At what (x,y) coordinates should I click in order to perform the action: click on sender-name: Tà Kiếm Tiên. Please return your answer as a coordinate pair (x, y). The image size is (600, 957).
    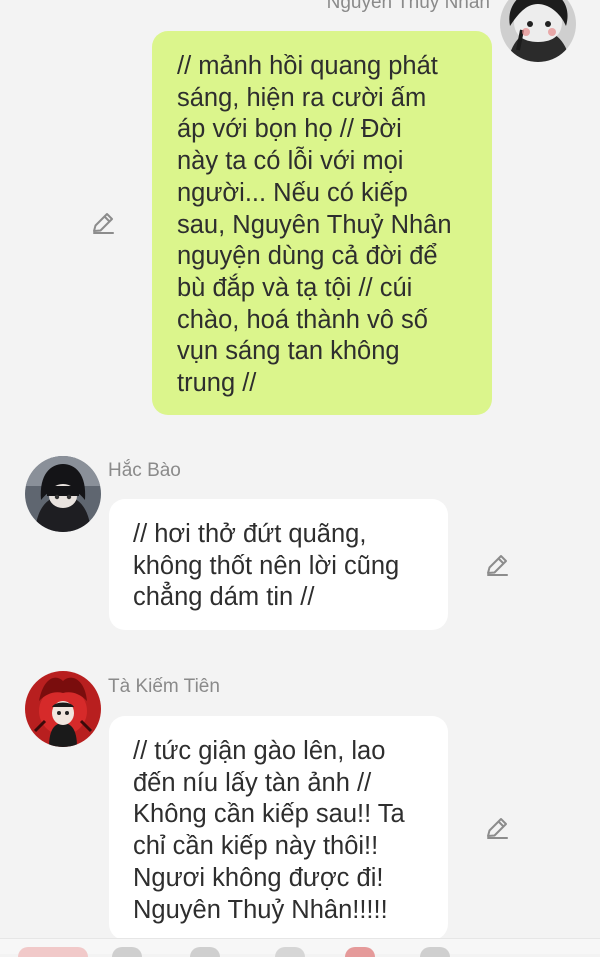
    Looking at the image, I should click on (164, 686).